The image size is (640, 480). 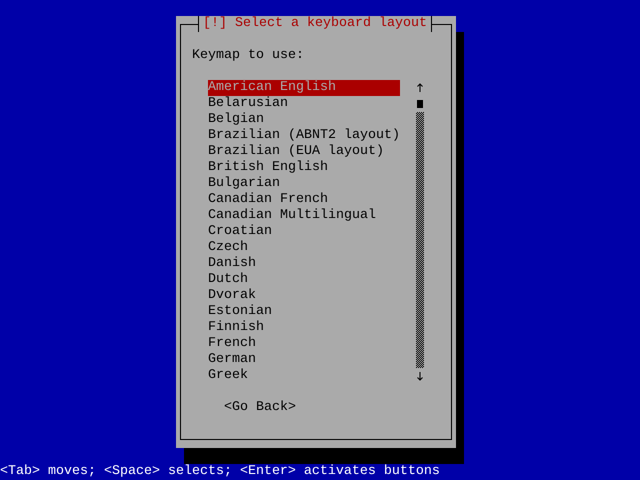 What do you see at coordinates (304, 360) in the screenshot?
I see `keymap-item: German` at bounding box center [304, 360].